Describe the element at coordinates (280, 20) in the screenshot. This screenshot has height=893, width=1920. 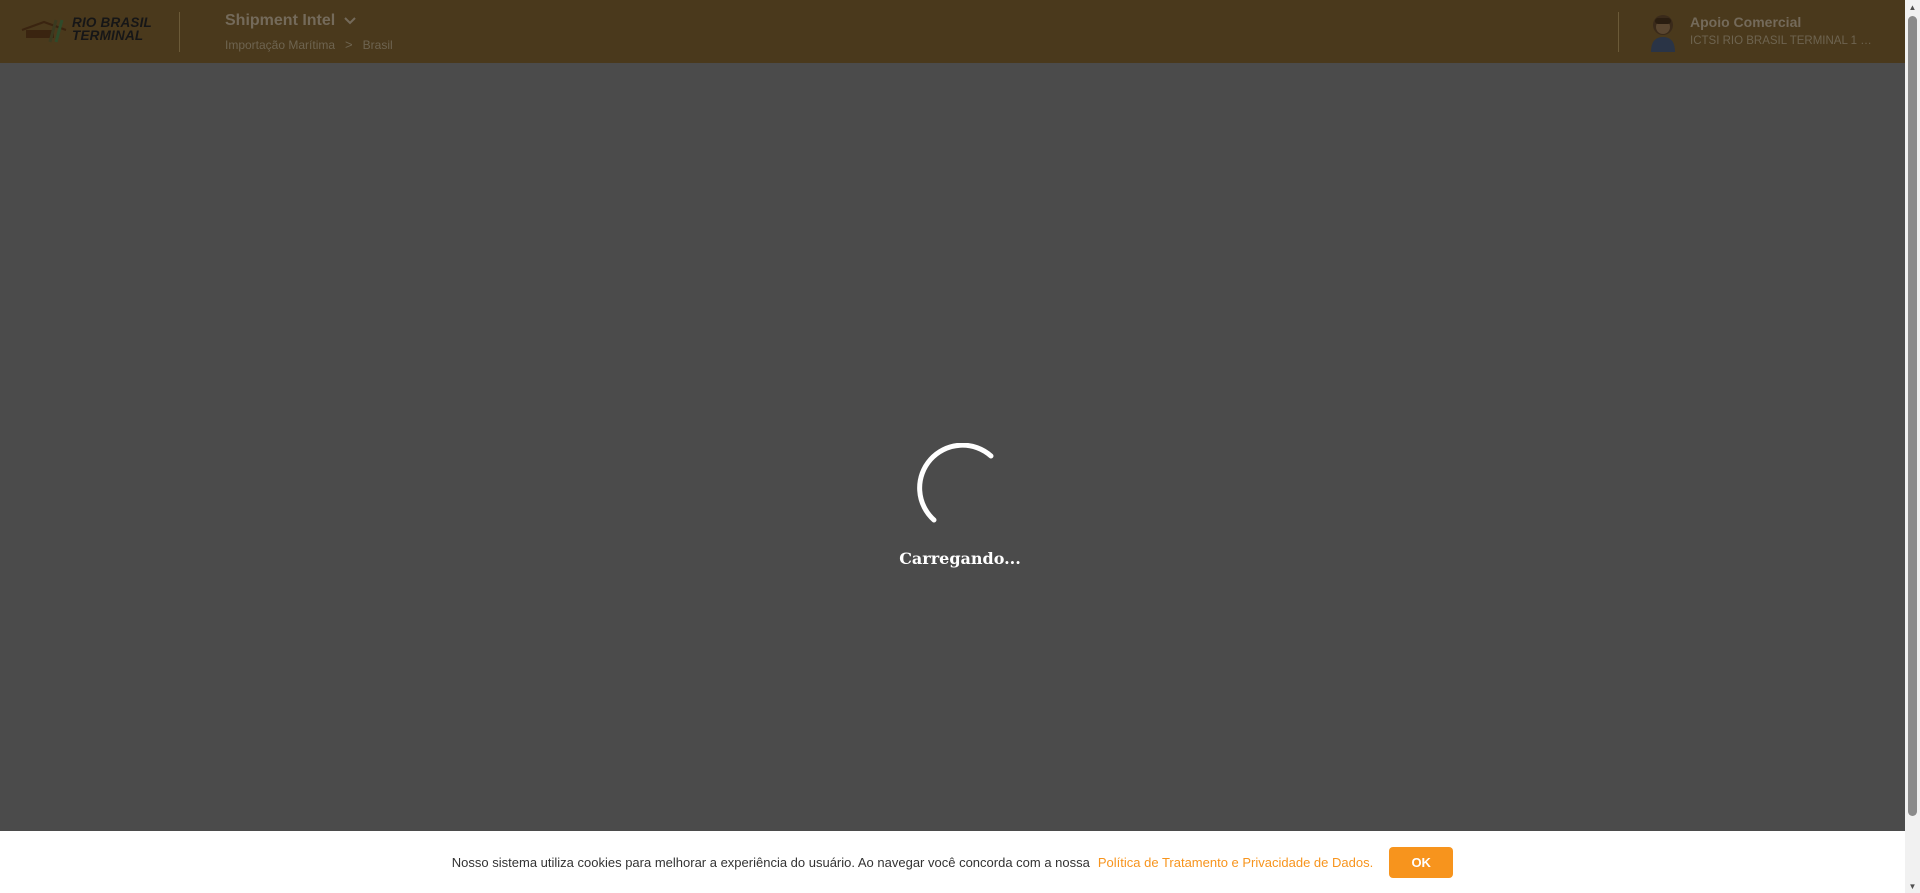
I see `app-title: Shipment Intel` at that location.